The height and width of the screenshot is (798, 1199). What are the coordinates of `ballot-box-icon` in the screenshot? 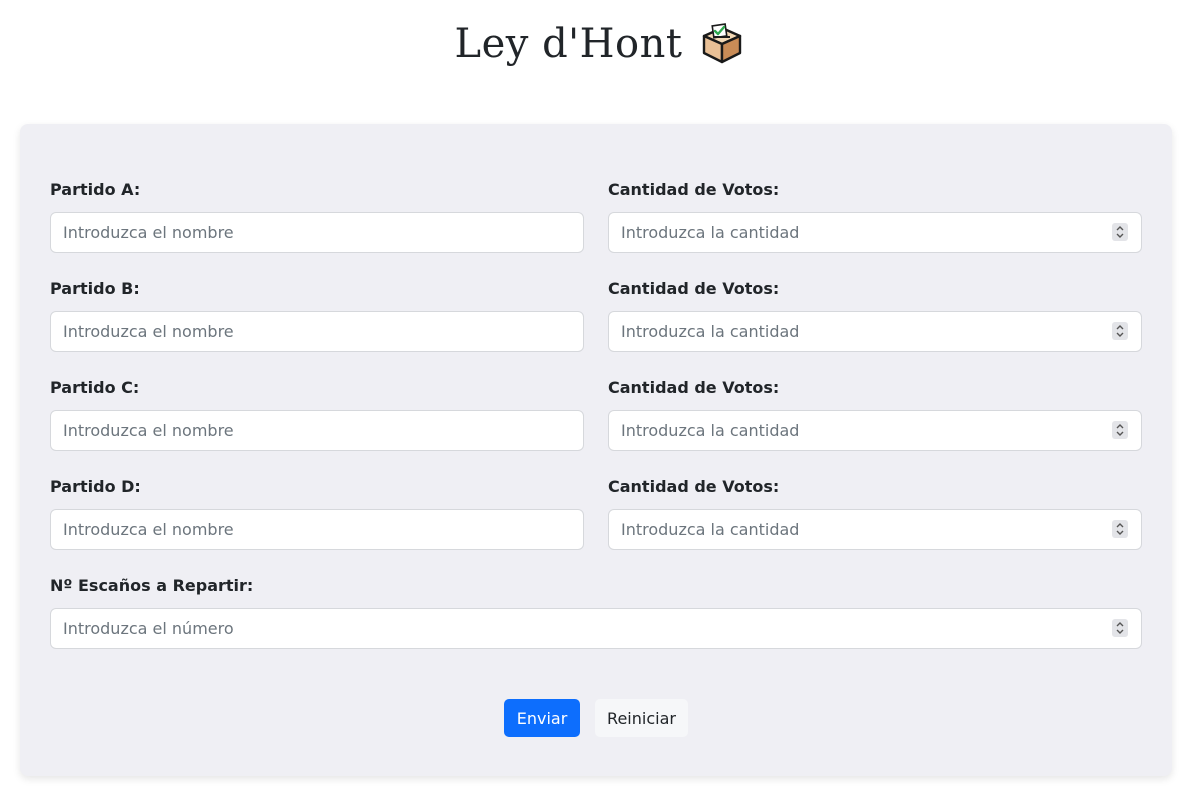 It's located at (722, 44).